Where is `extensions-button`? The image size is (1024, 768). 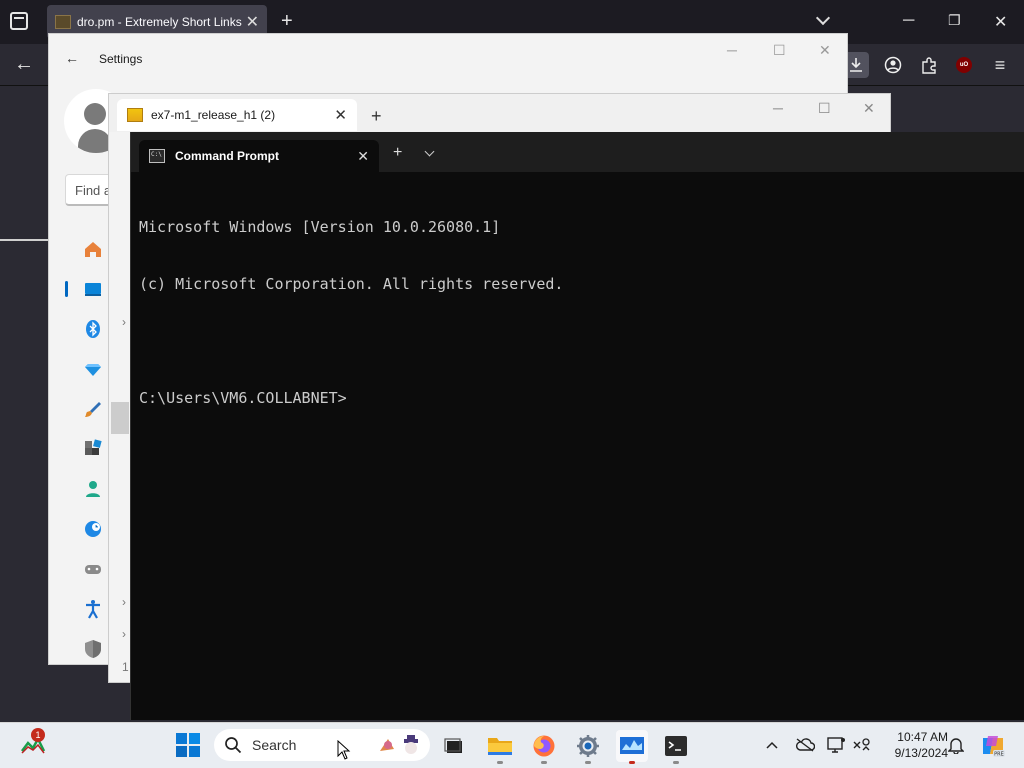 extensions-button is located at coordinates (929, 65).